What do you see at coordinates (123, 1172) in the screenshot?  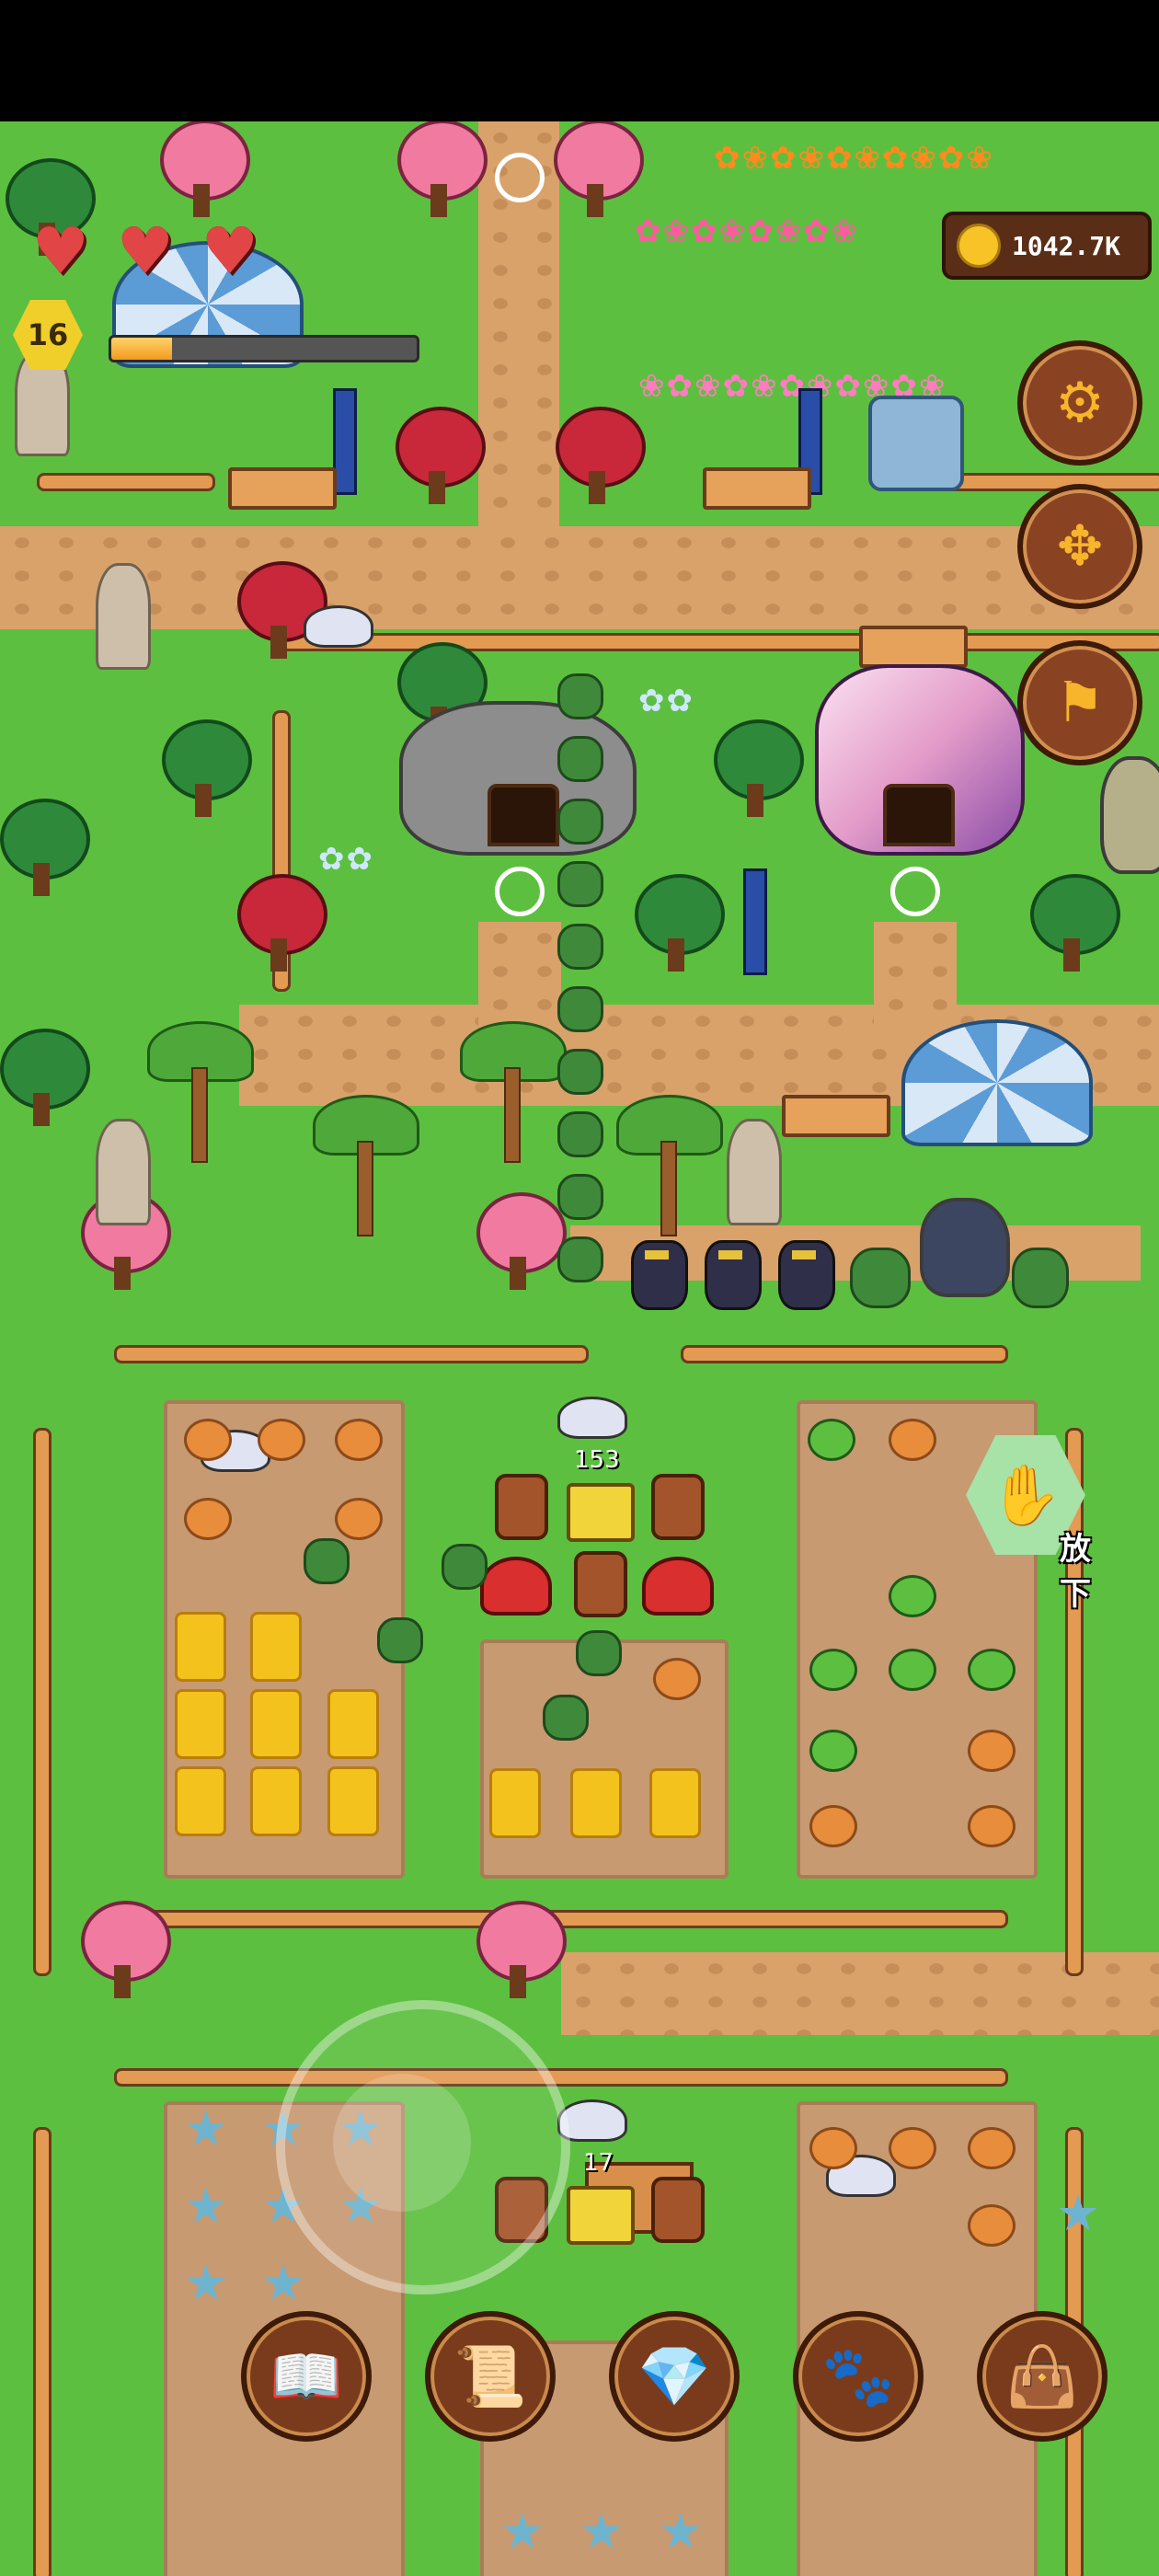 I see `stone-statue` at bounding box center [123, 1172].